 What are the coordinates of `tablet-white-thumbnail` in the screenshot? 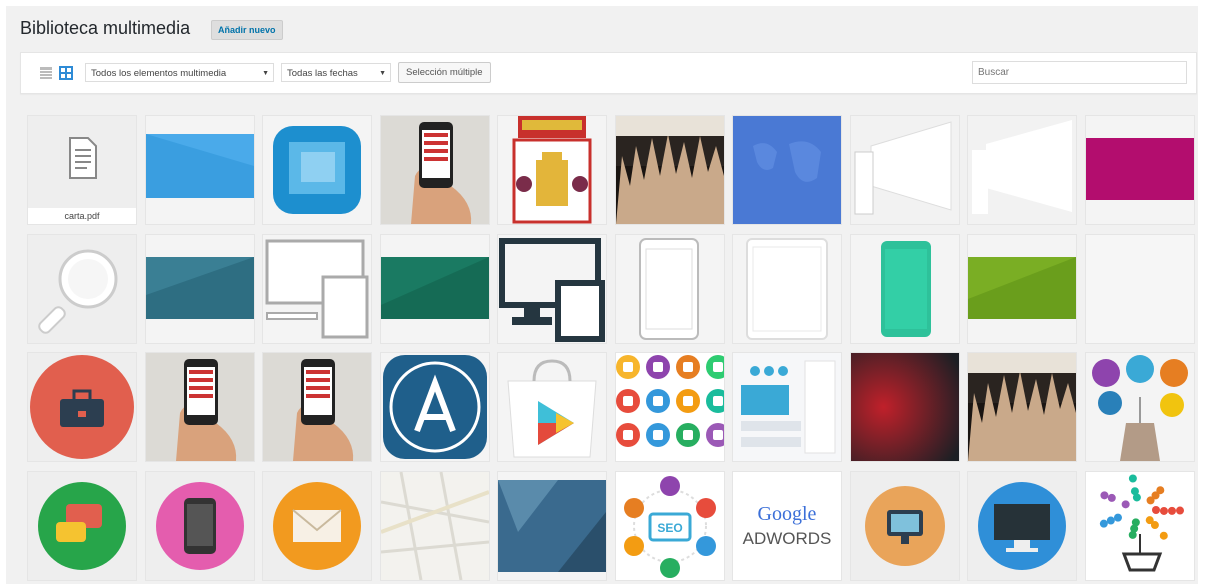 It's located at (670, 289).